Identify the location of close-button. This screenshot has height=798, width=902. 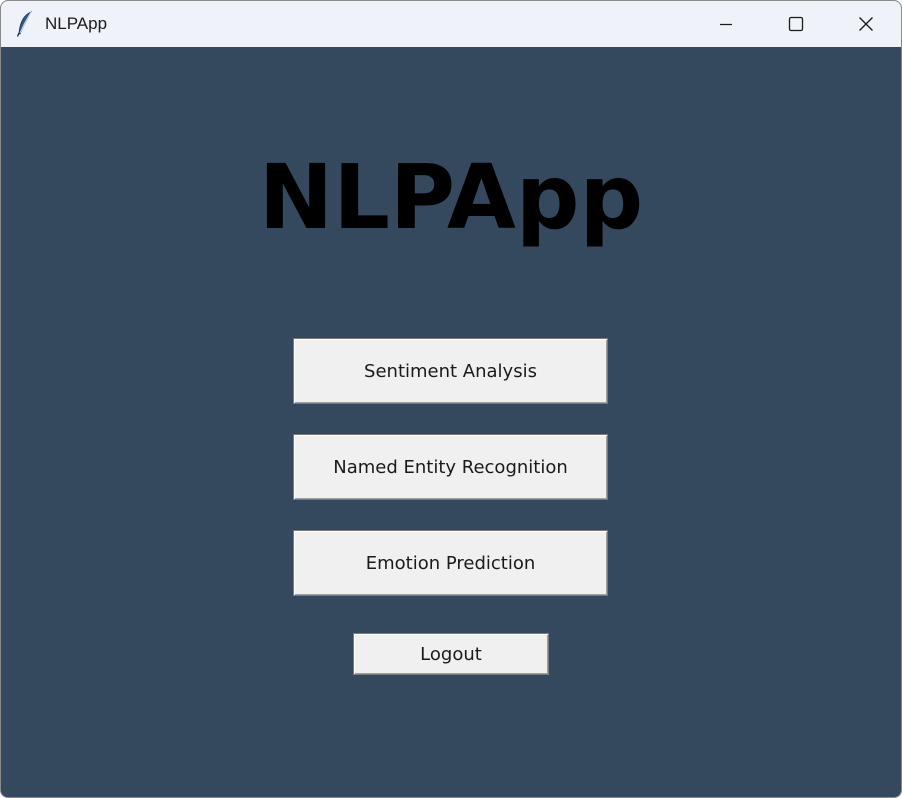
(866, 24).